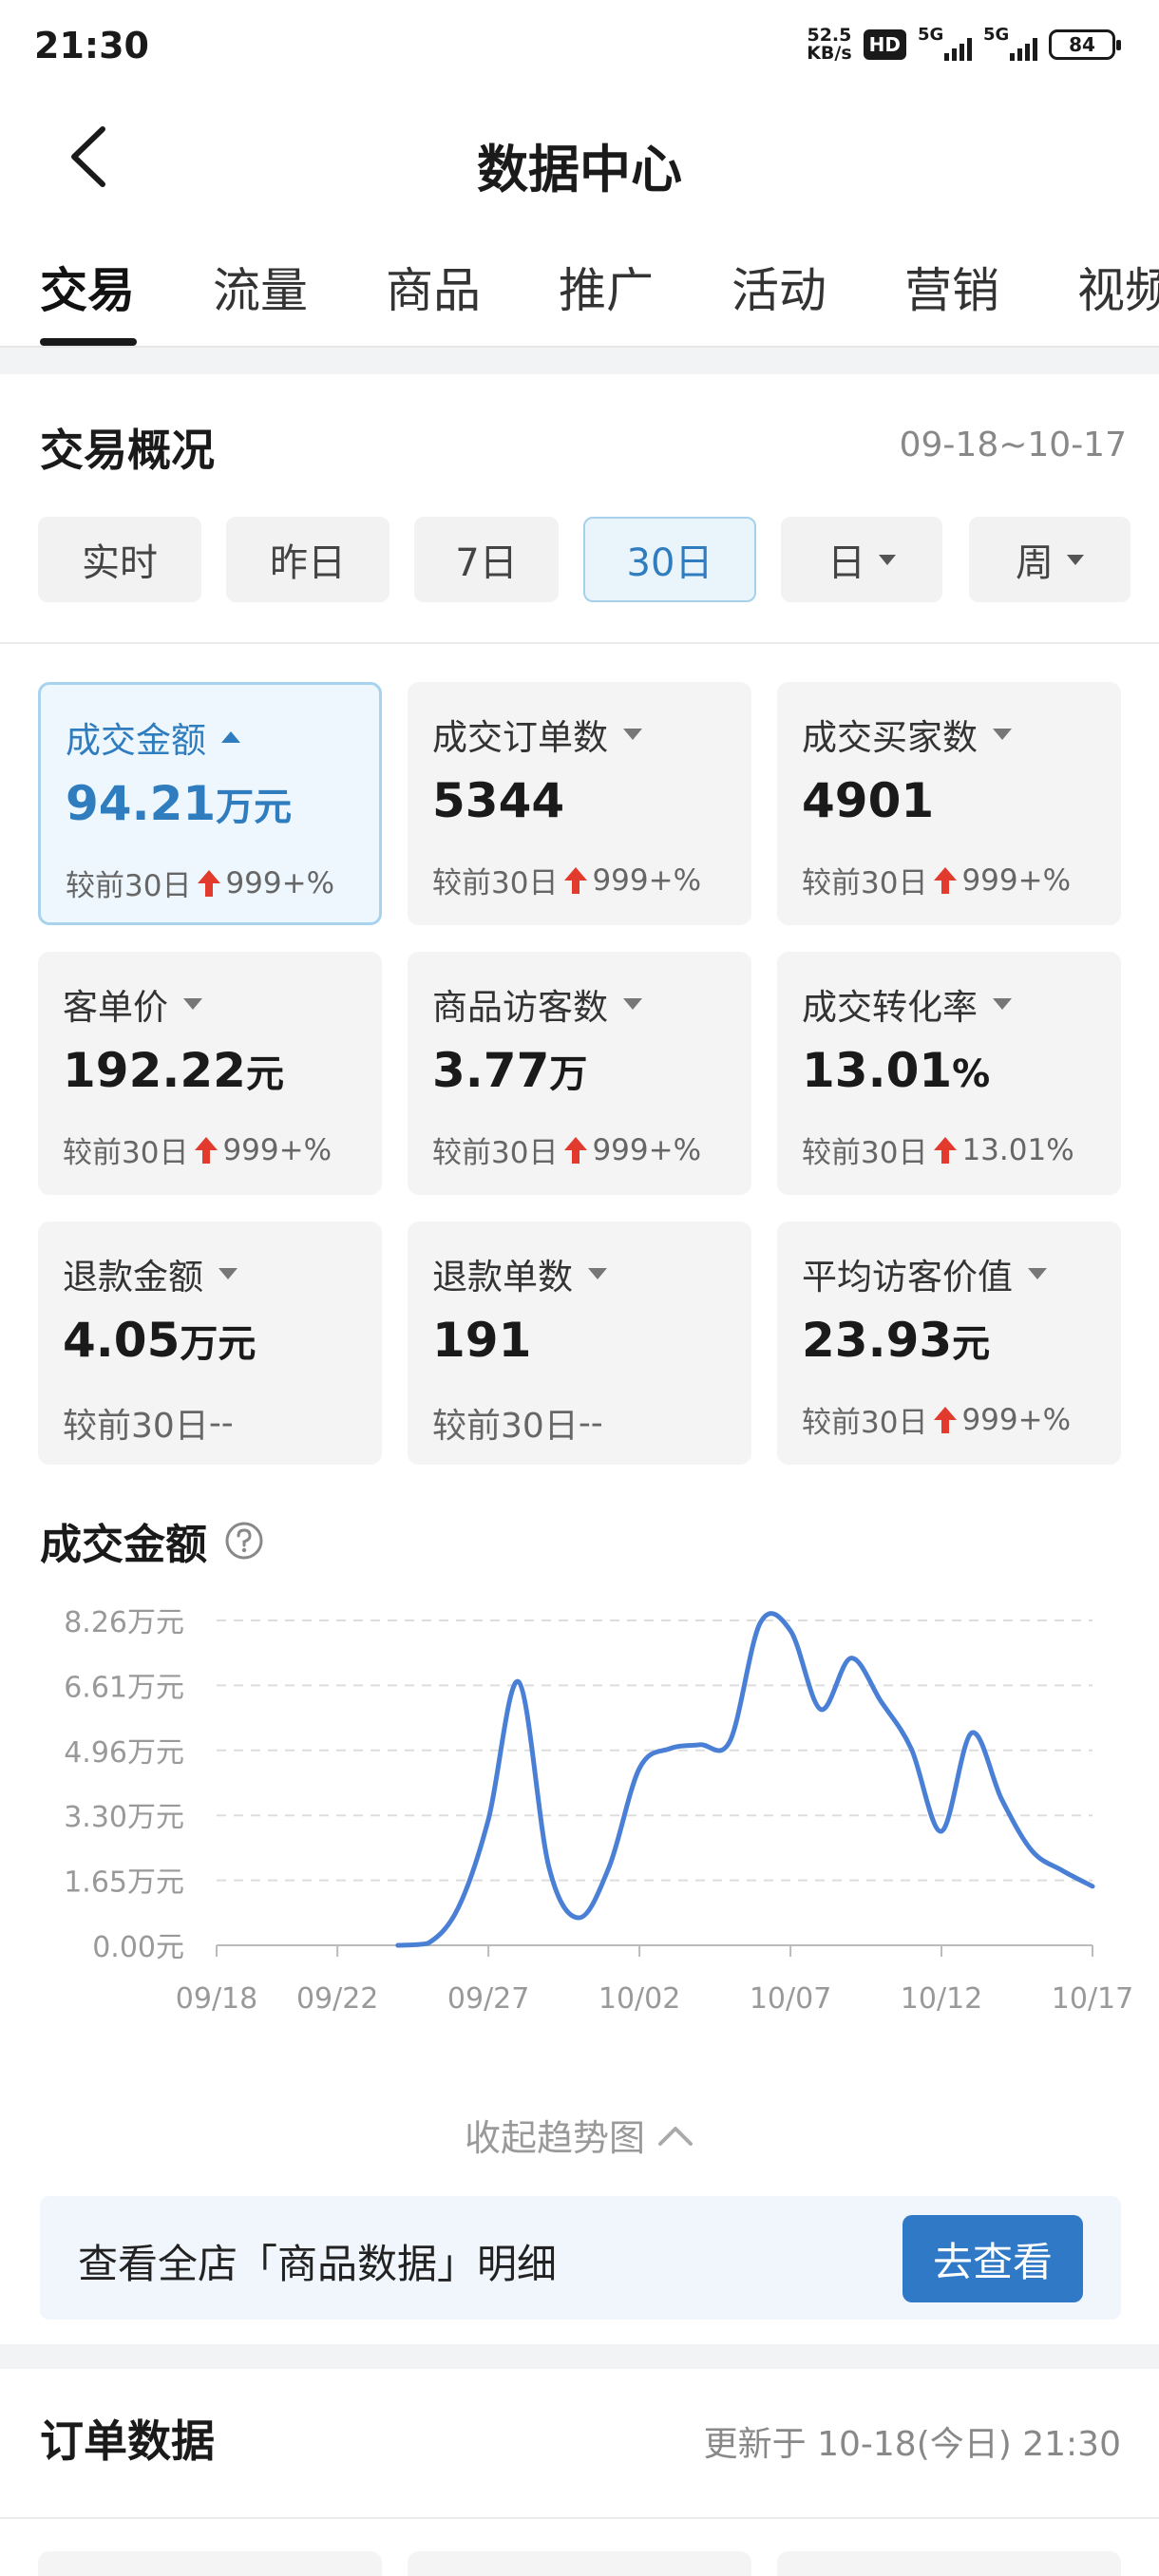 The image size is (1159, 2576). I want to click on y-tick-label: 0.00元, so click(138, 1948).